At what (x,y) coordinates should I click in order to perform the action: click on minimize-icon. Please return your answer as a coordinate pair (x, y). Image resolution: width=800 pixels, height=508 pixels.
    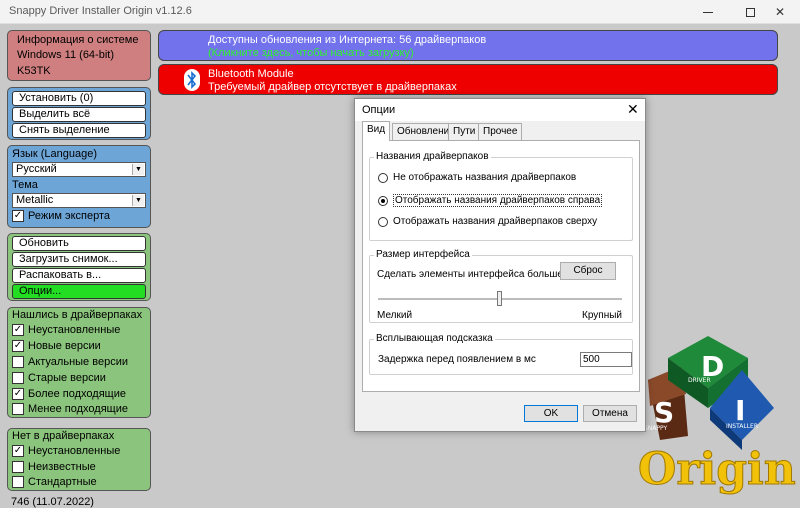
    Looking at the image, I should click on (708, 12).